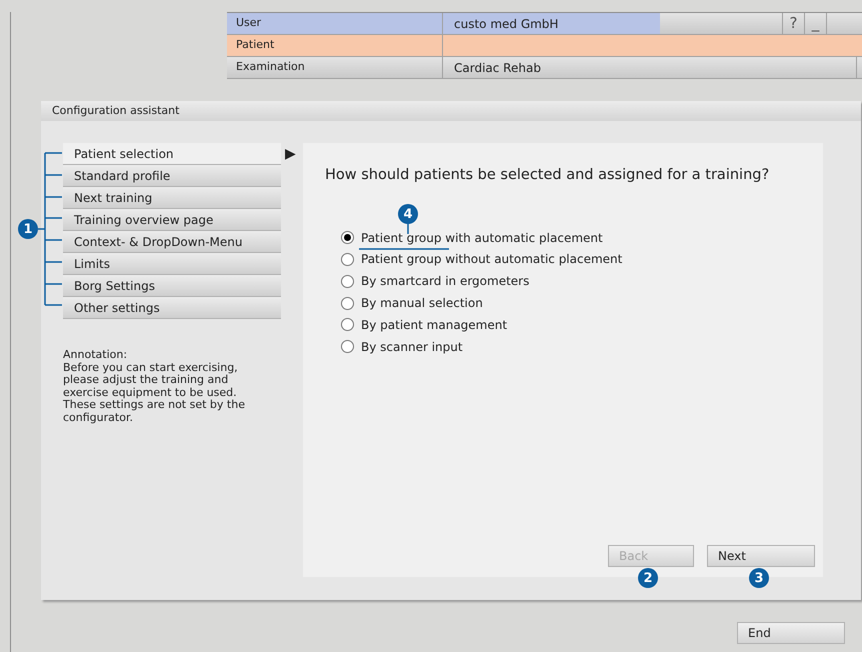  What do you see at coordinates (290, 154) in the screenshot?
I see `selection-arrow: ▶` at bounding box center [290, 154].